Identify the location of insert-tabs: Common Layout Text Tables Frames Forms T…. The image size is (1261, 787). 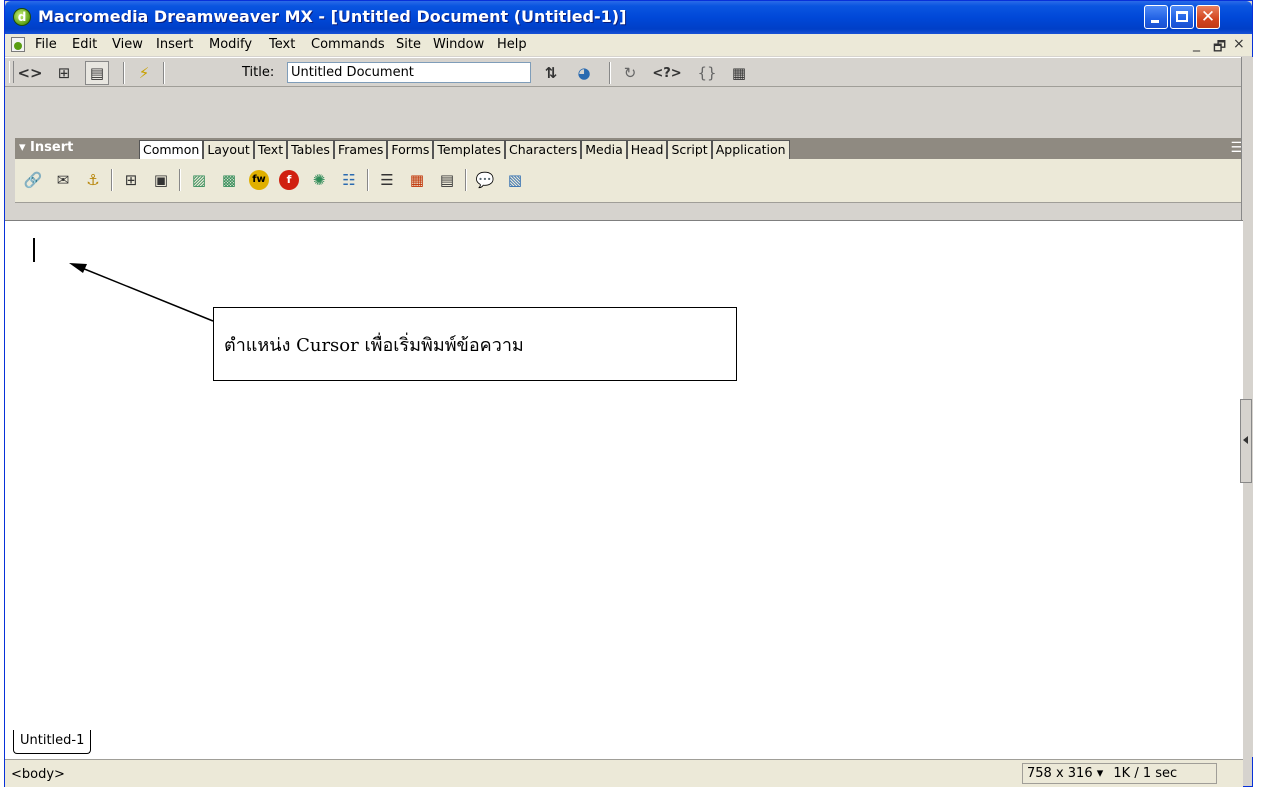
(464, 149).